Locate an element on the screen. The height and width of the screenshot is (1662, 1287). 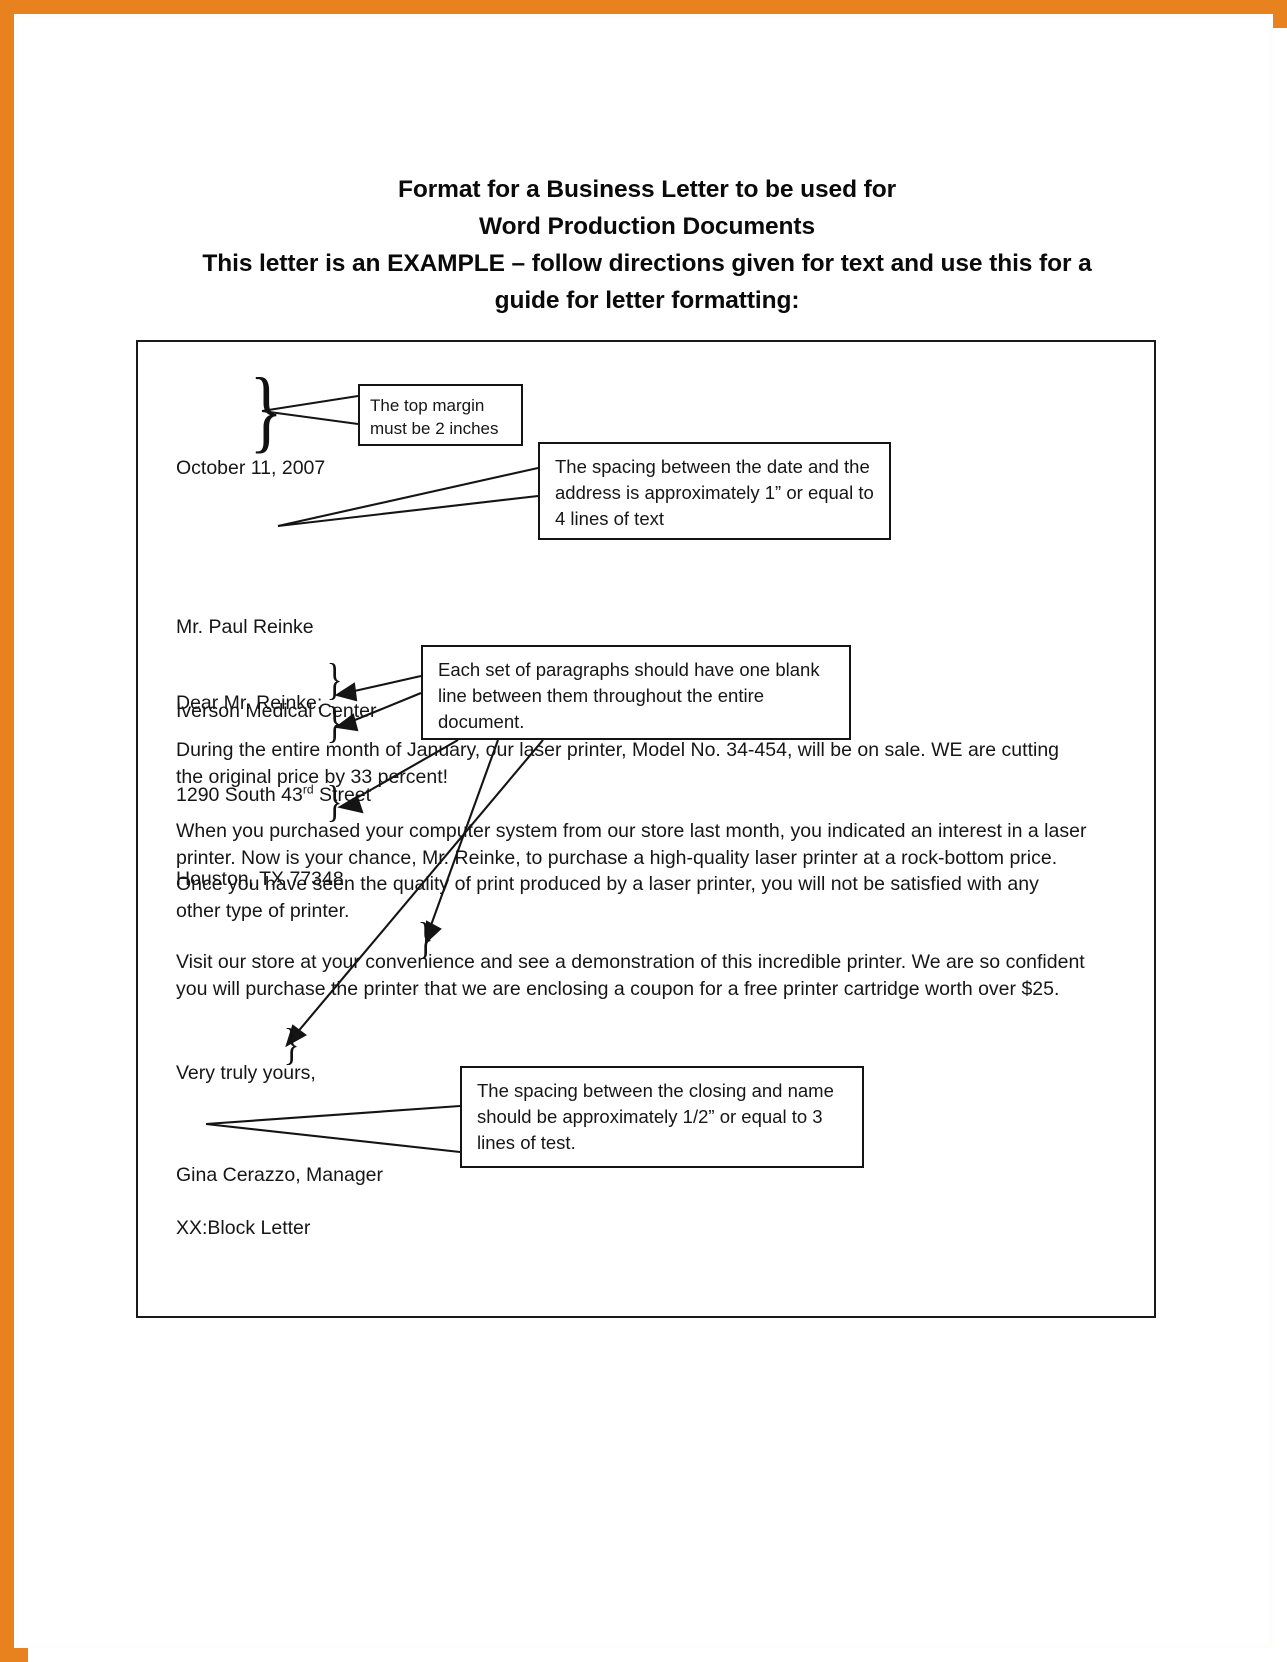
callout-top-margin: The top margin must be 2 inches is located at coordinates (440, 415).